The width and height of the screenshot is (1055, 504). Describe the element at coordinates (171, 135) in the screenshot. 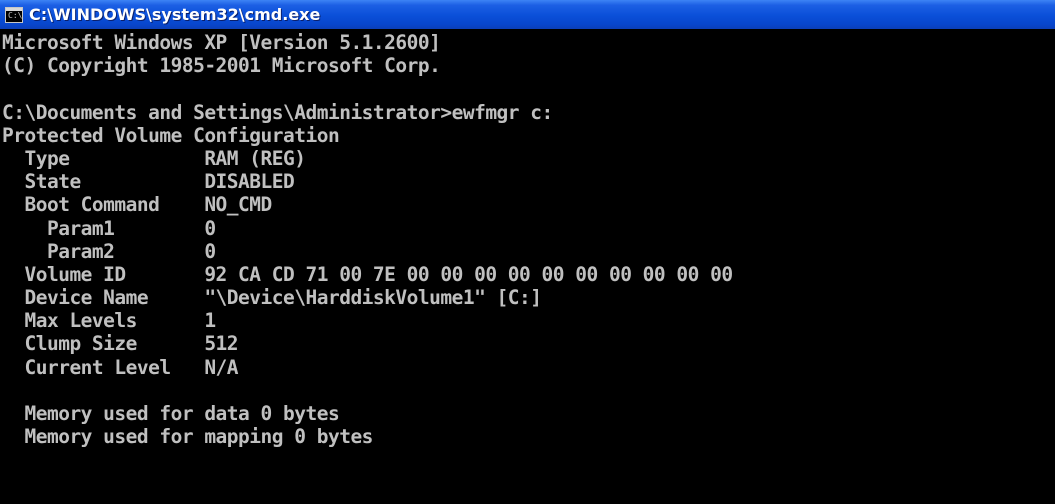

I see `console-line: Protected Volume Configuration` at that location.